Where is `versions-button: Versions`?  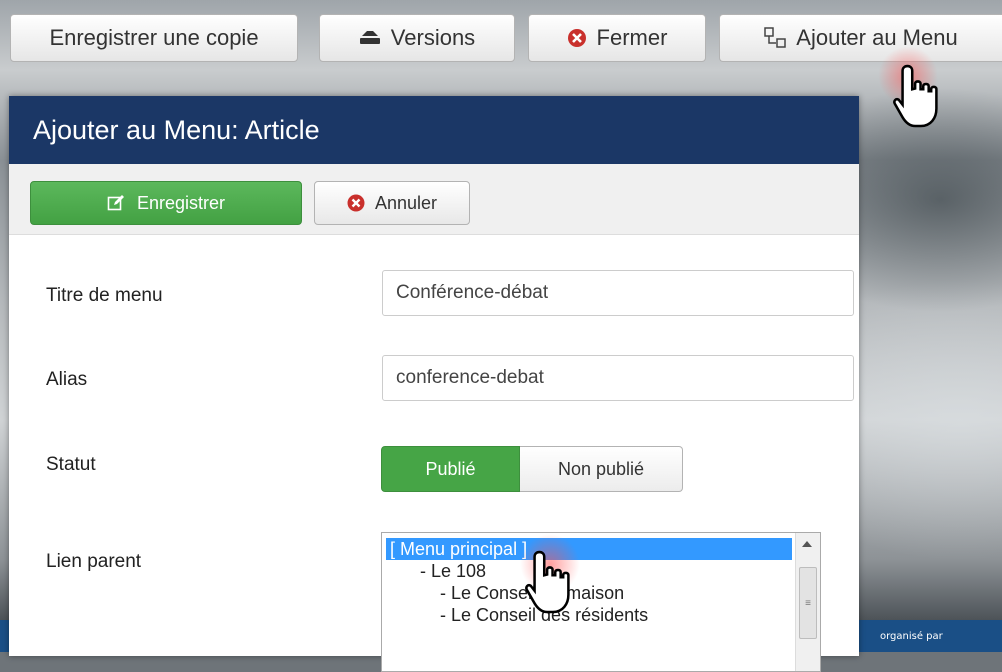
versions-button: Versions is located at coordinates (417, 38).